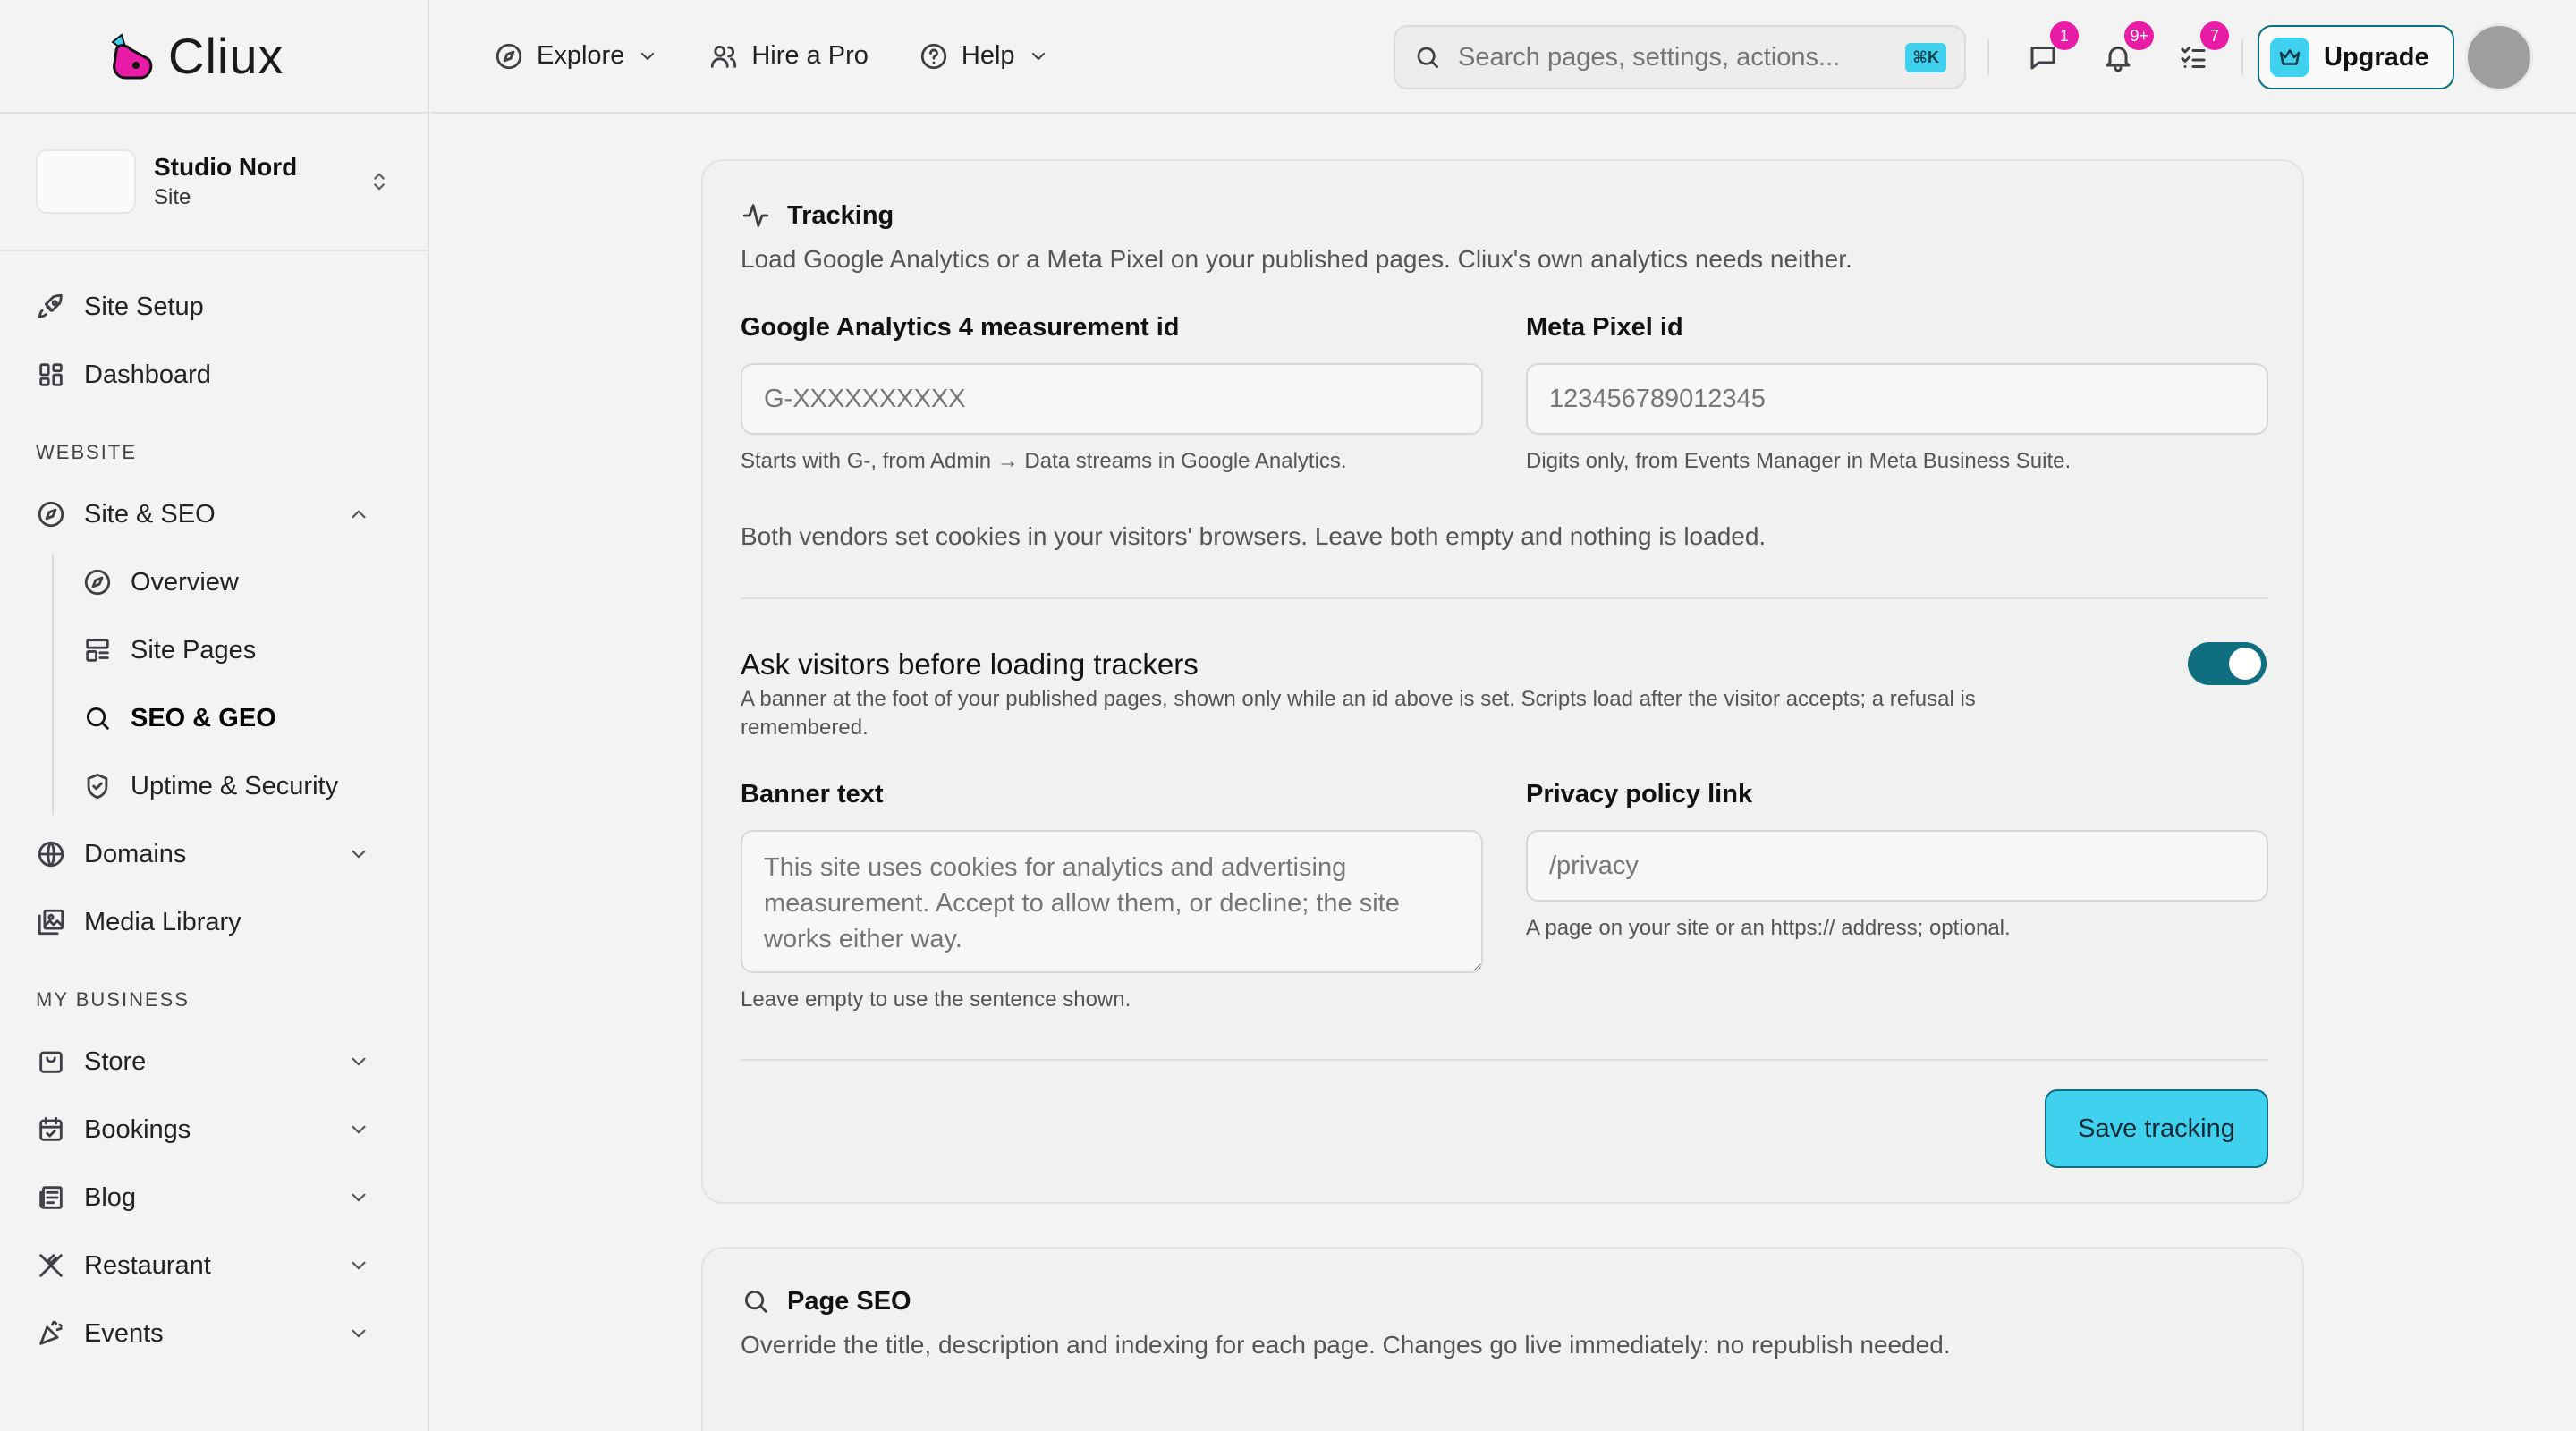 Image resolution: width=2576 pixels, height=1431 pixels. I want to click on save-tracking-button: Save tracking, so click(2156, 1129).